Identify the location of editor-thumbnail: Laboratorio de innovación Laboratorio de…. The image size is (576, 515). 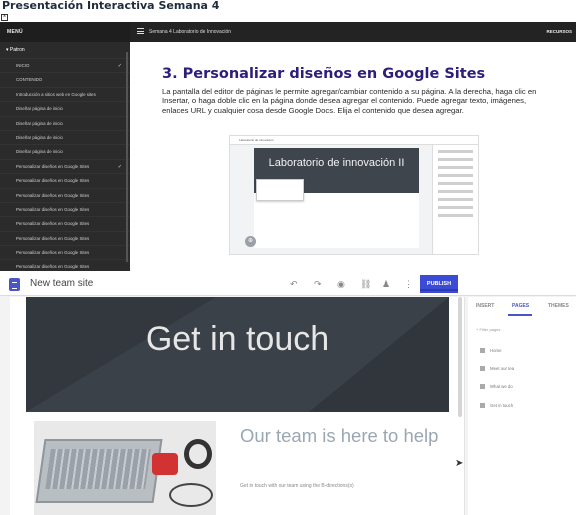
(354, 195).